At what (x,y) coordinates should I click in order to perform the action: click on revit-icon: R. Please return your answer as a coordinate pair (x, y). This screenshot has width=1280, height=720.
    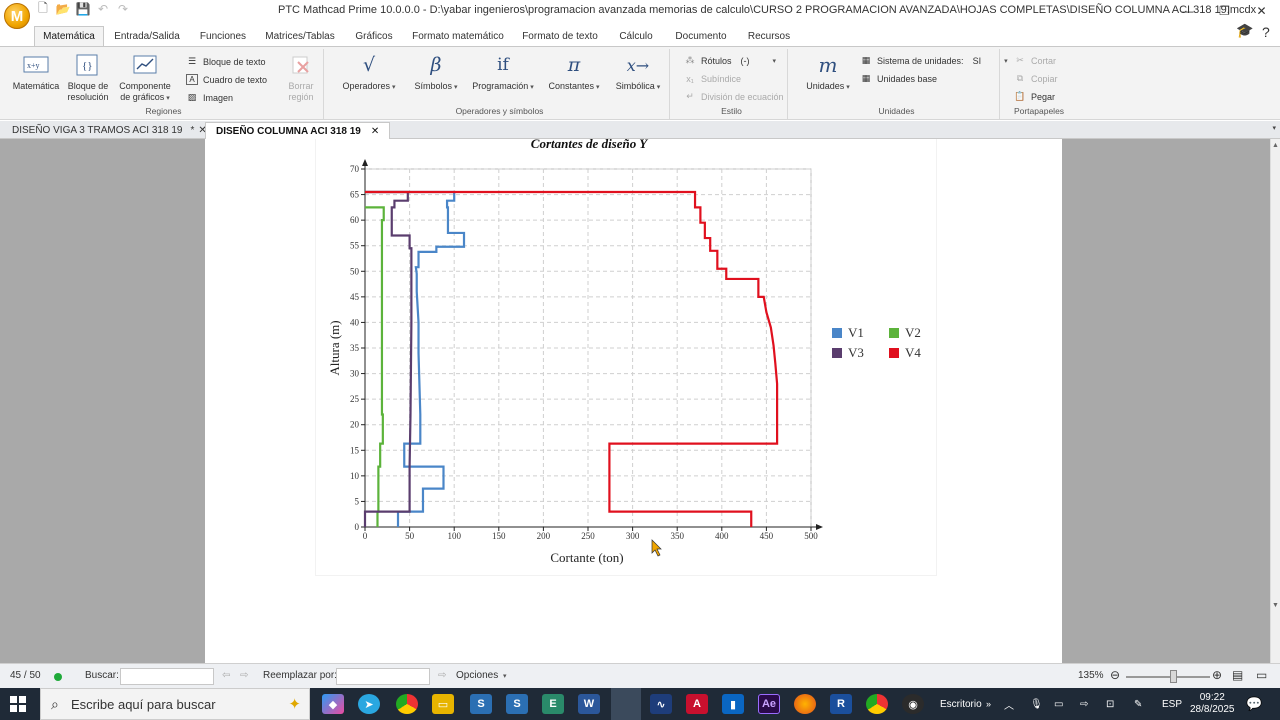
    Looking at the image, I should click on (841, 704).